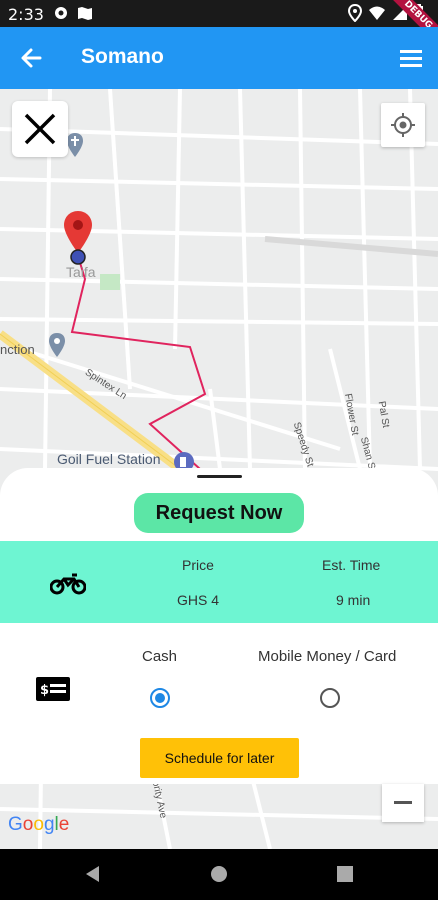 The height and width of the screenshot is (900, 438). What do you see at coordinates (61, 13) in the screenshot?
I see `settings-icon` at bounding box center [61, 13].